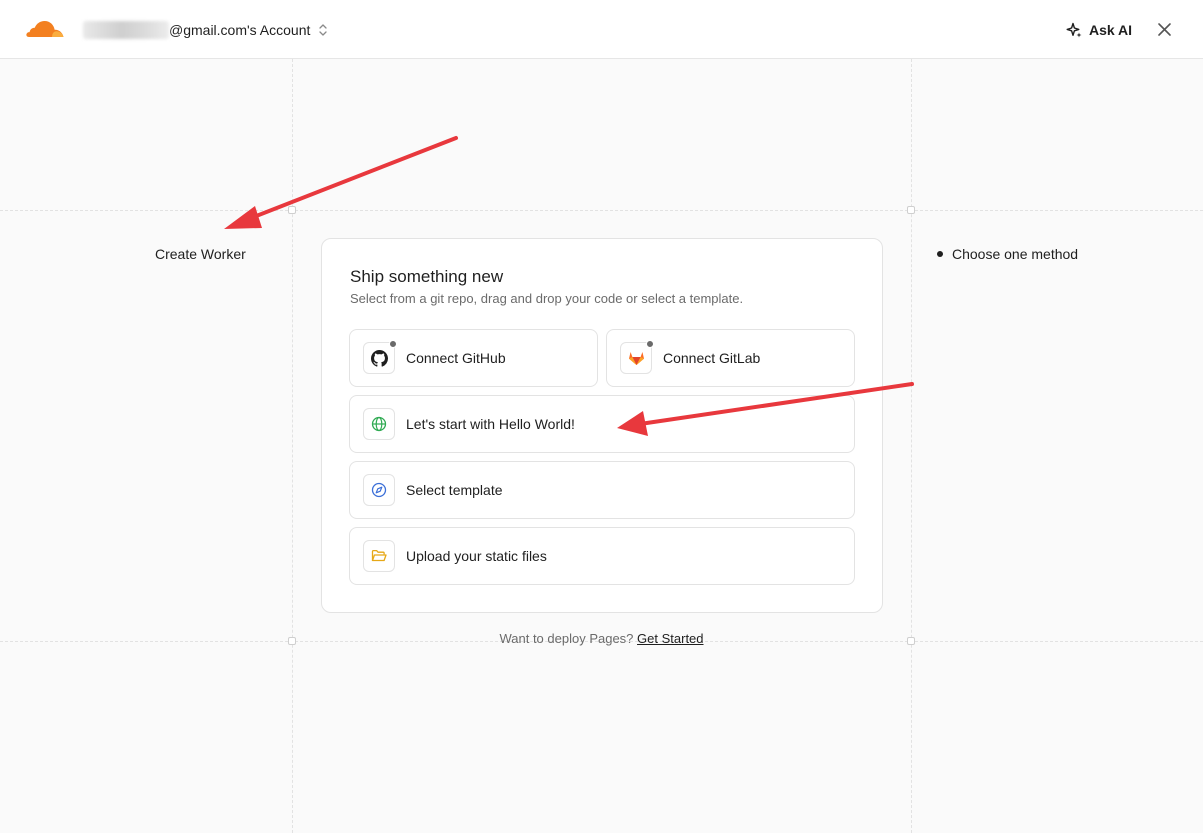 This screenshot has height=833, width=1203. Describe the element at coordinates (1164, 29) in the screenshot. I see `close-icon` at that location.